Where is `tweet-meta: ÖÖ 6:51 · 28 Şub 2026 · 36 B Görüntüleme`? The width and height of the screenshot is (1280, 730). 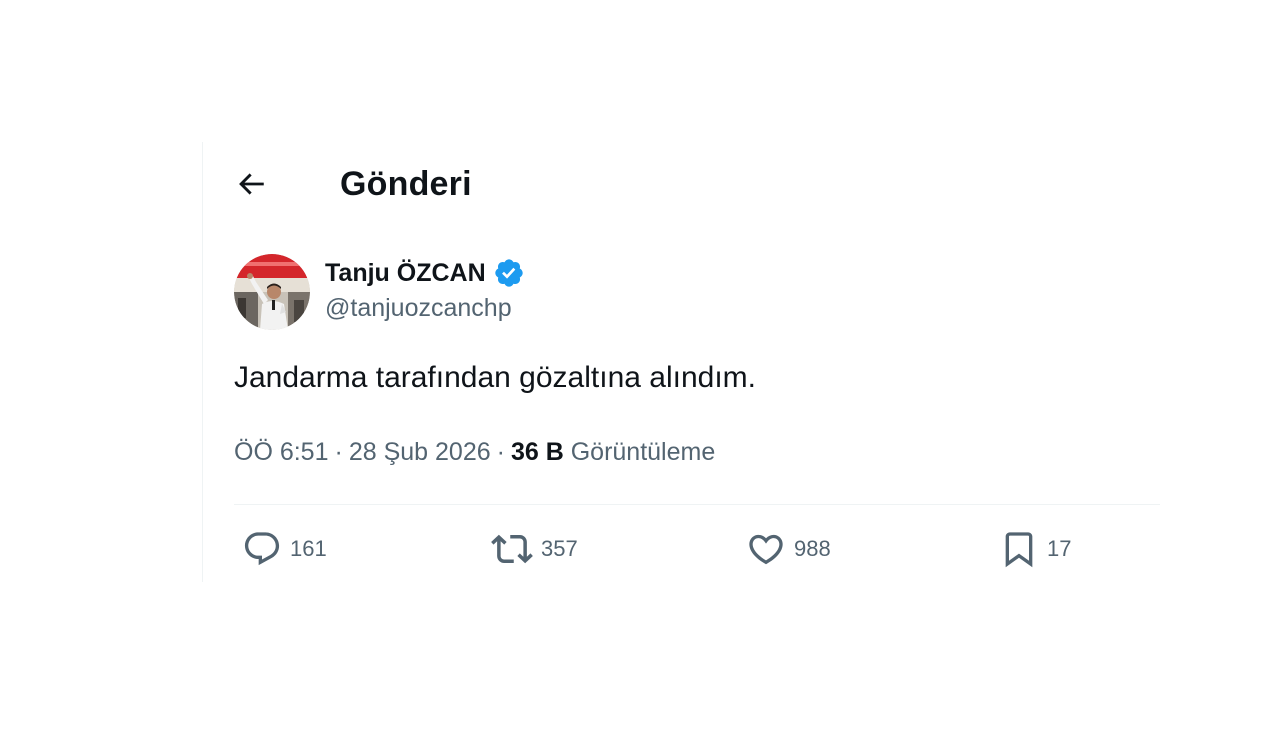
tweet-meta: ÖÖ 6:51 · 28 Şub 2026 · 36 B Görüntüleme is located at coordinates (474, 452).